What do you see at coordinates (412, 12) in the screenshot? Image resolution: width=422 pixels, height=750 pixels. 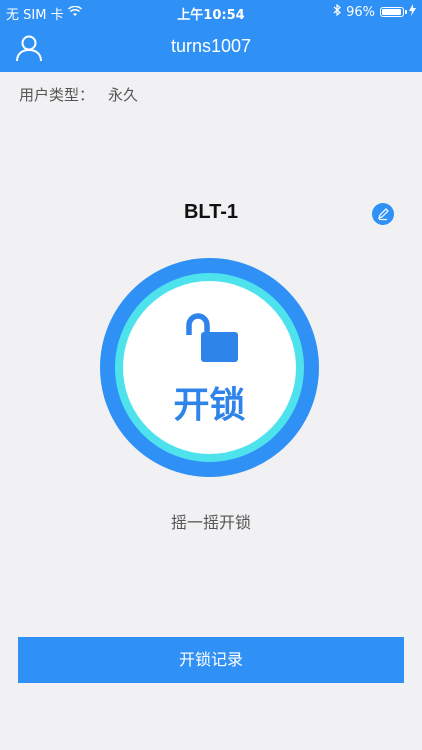 I see `charging-icon` at bounding box center [412, 12].